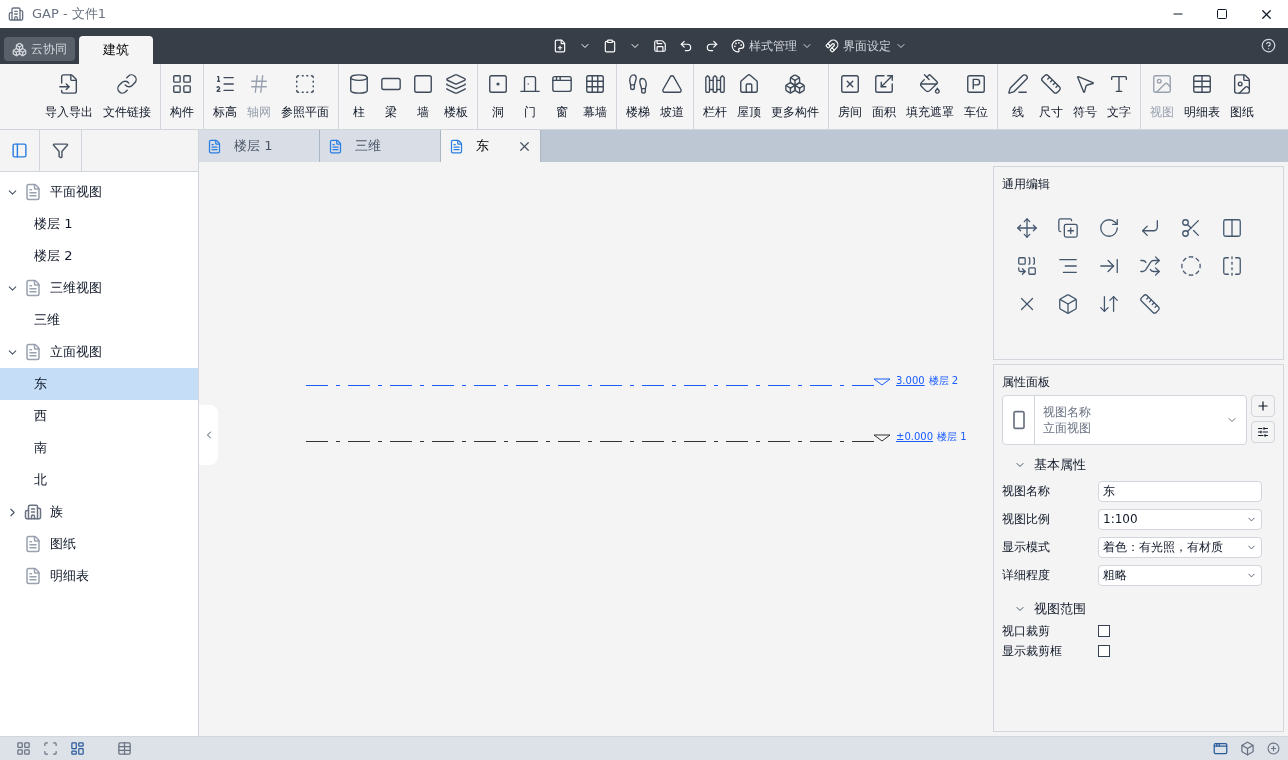 The image size is (1288, 760). What do you see at coordinates (1085, 96) in the screenshot?
I see `ribbon-tool: 符号` at bounding box center [1085, 96].